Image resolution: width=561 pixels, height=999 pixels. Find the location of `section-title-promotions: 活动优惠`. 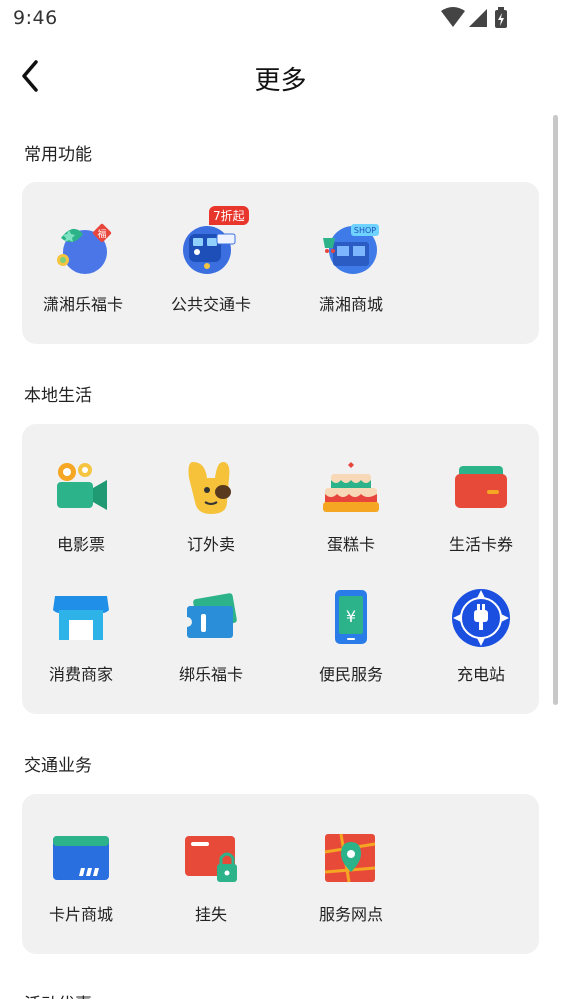

section-title-promotions: 活动优惠 is located at coordinates (58, 994).